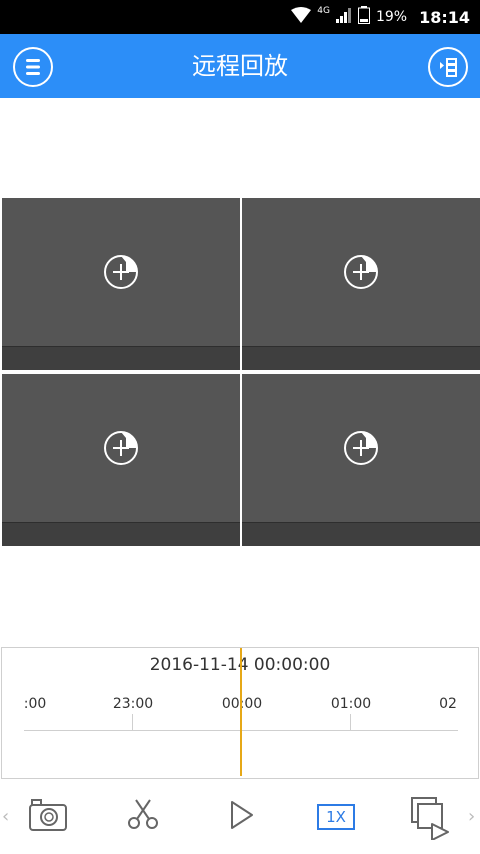  Describe the element at coordinates (323, 11) in the screenshot. I see `network-type: 4G` at that location.